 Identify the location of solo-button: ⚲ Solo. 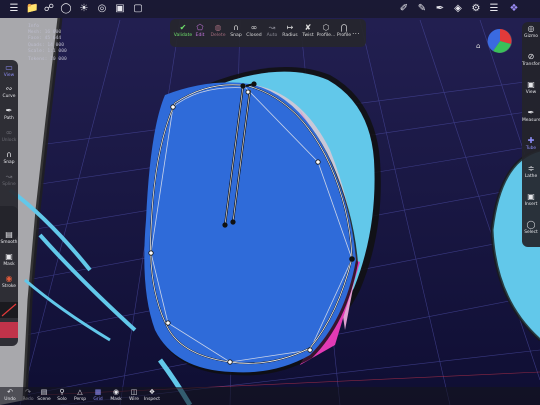
(62, 395).